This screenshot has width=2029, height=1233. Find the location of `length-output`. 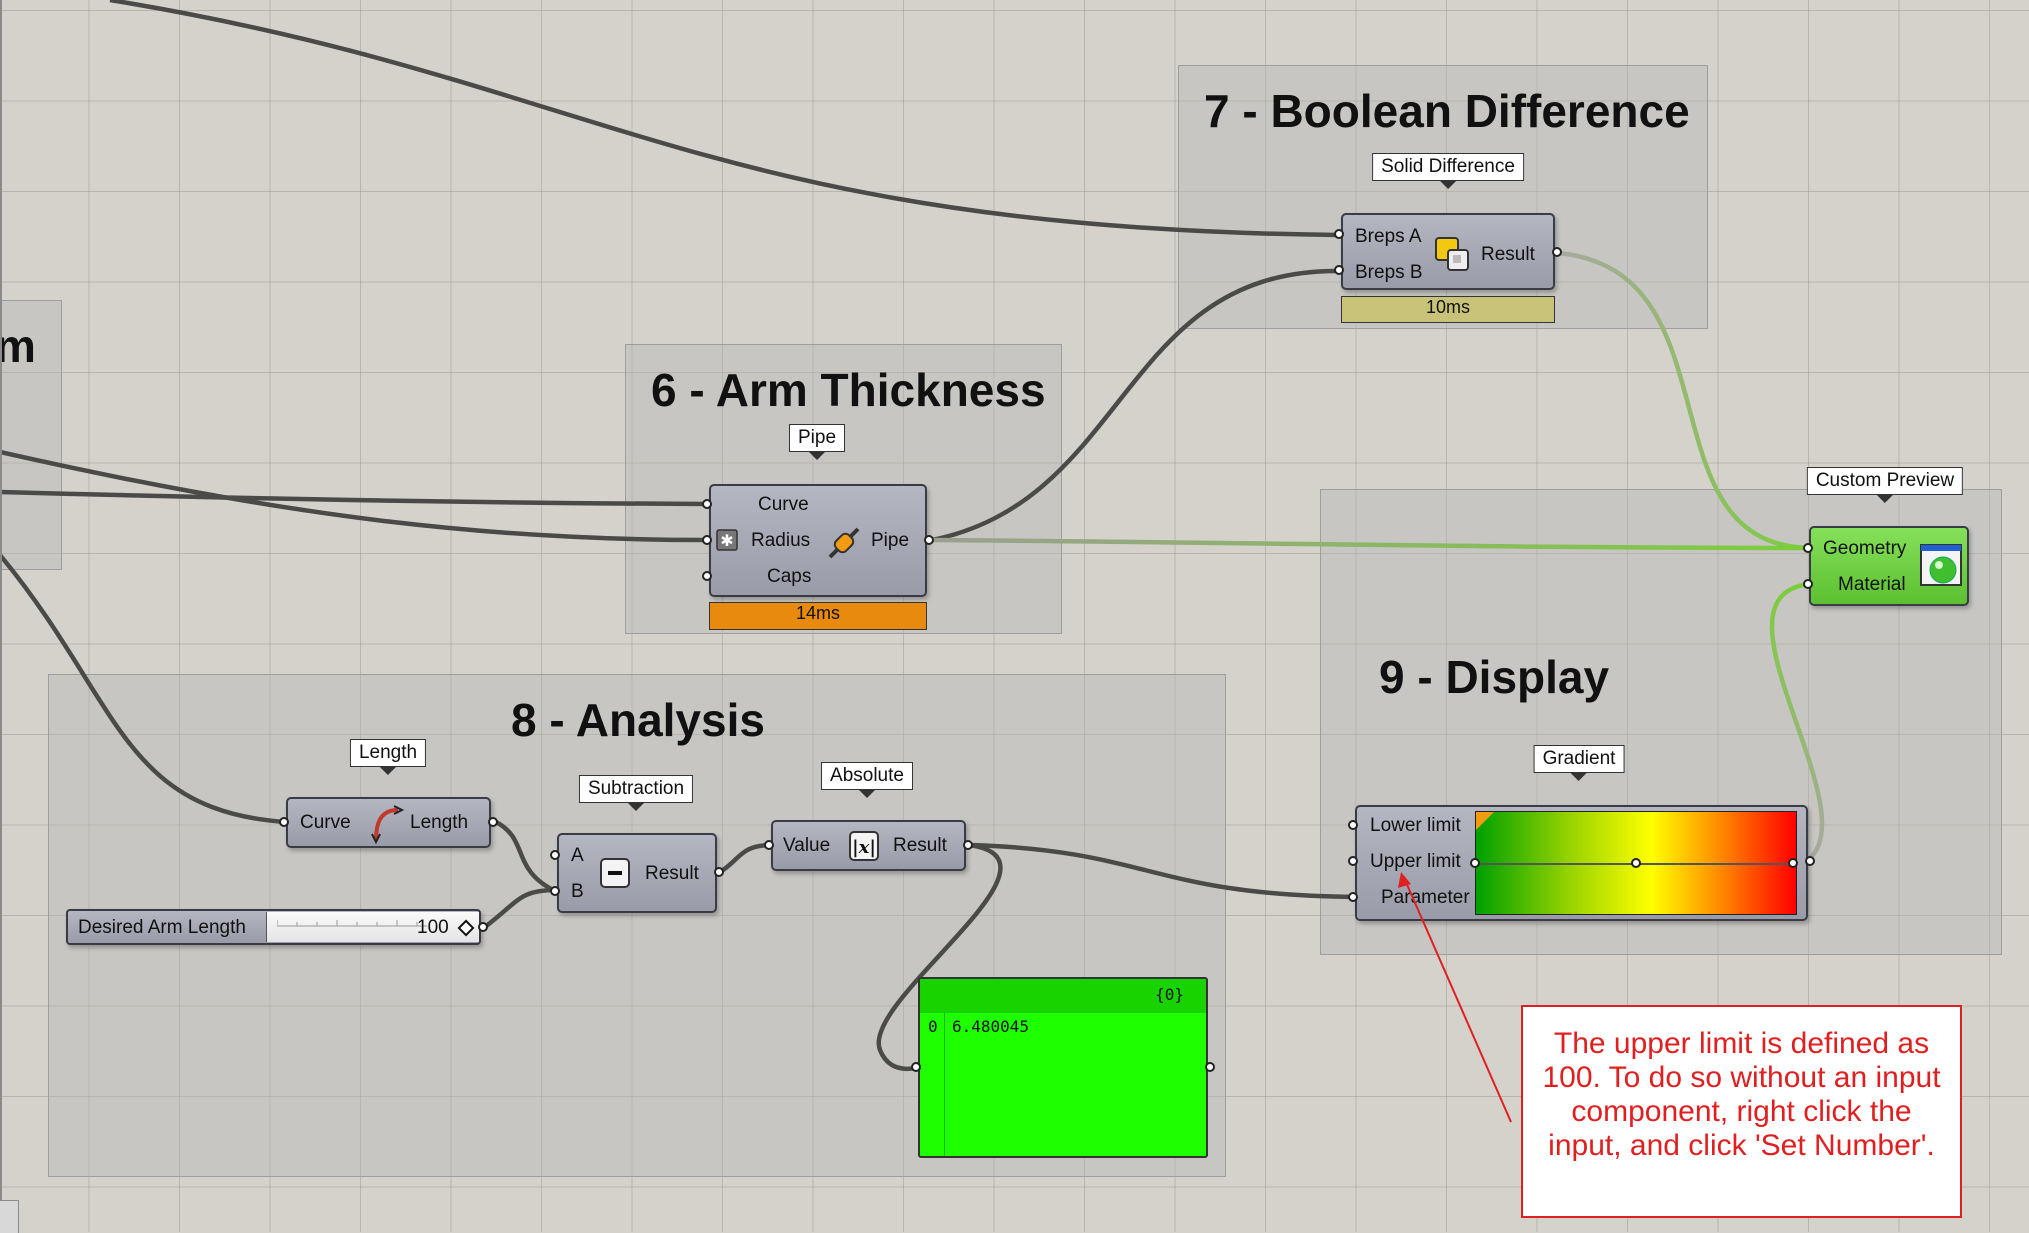

length-output is located at coordinates (493, 822).